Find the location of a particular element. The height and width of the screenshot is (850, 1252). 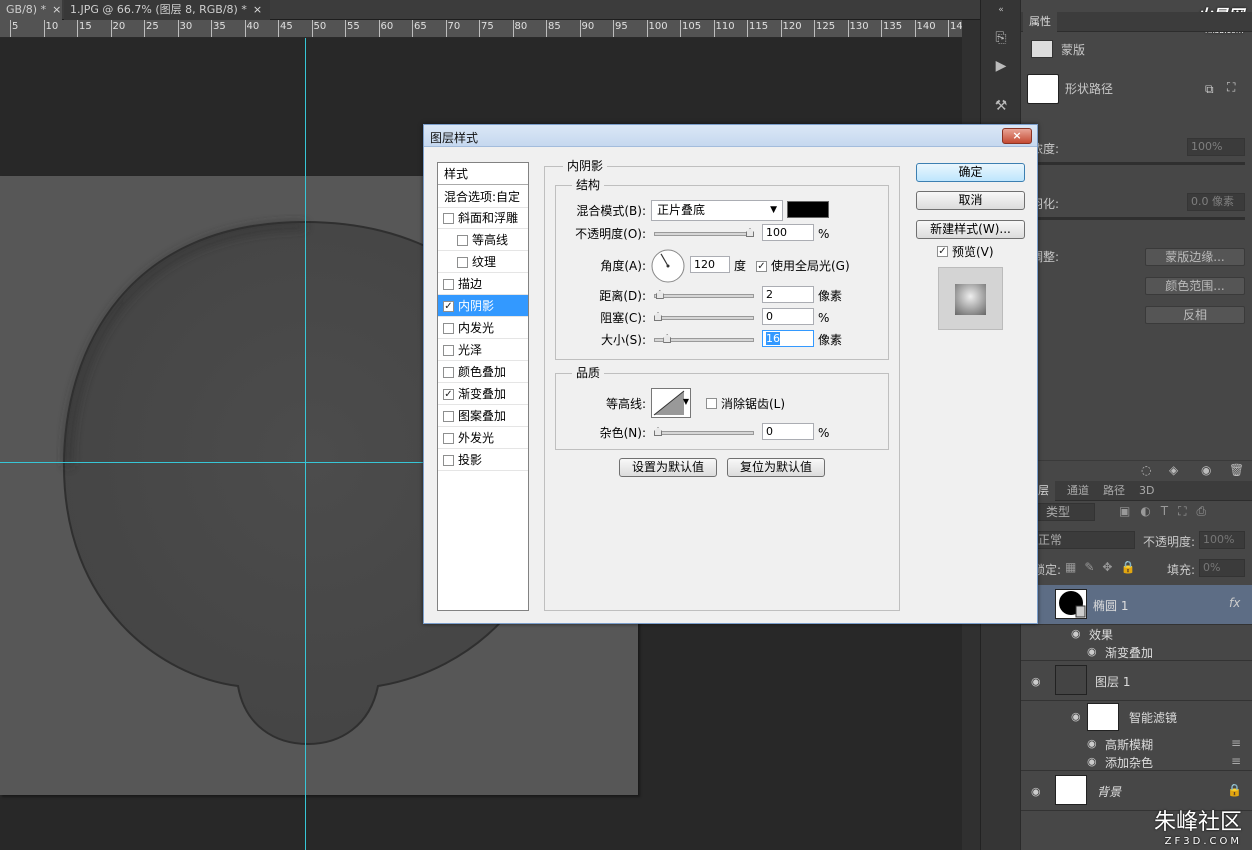

distance-input: 2 is located at coordinates (788, 294).